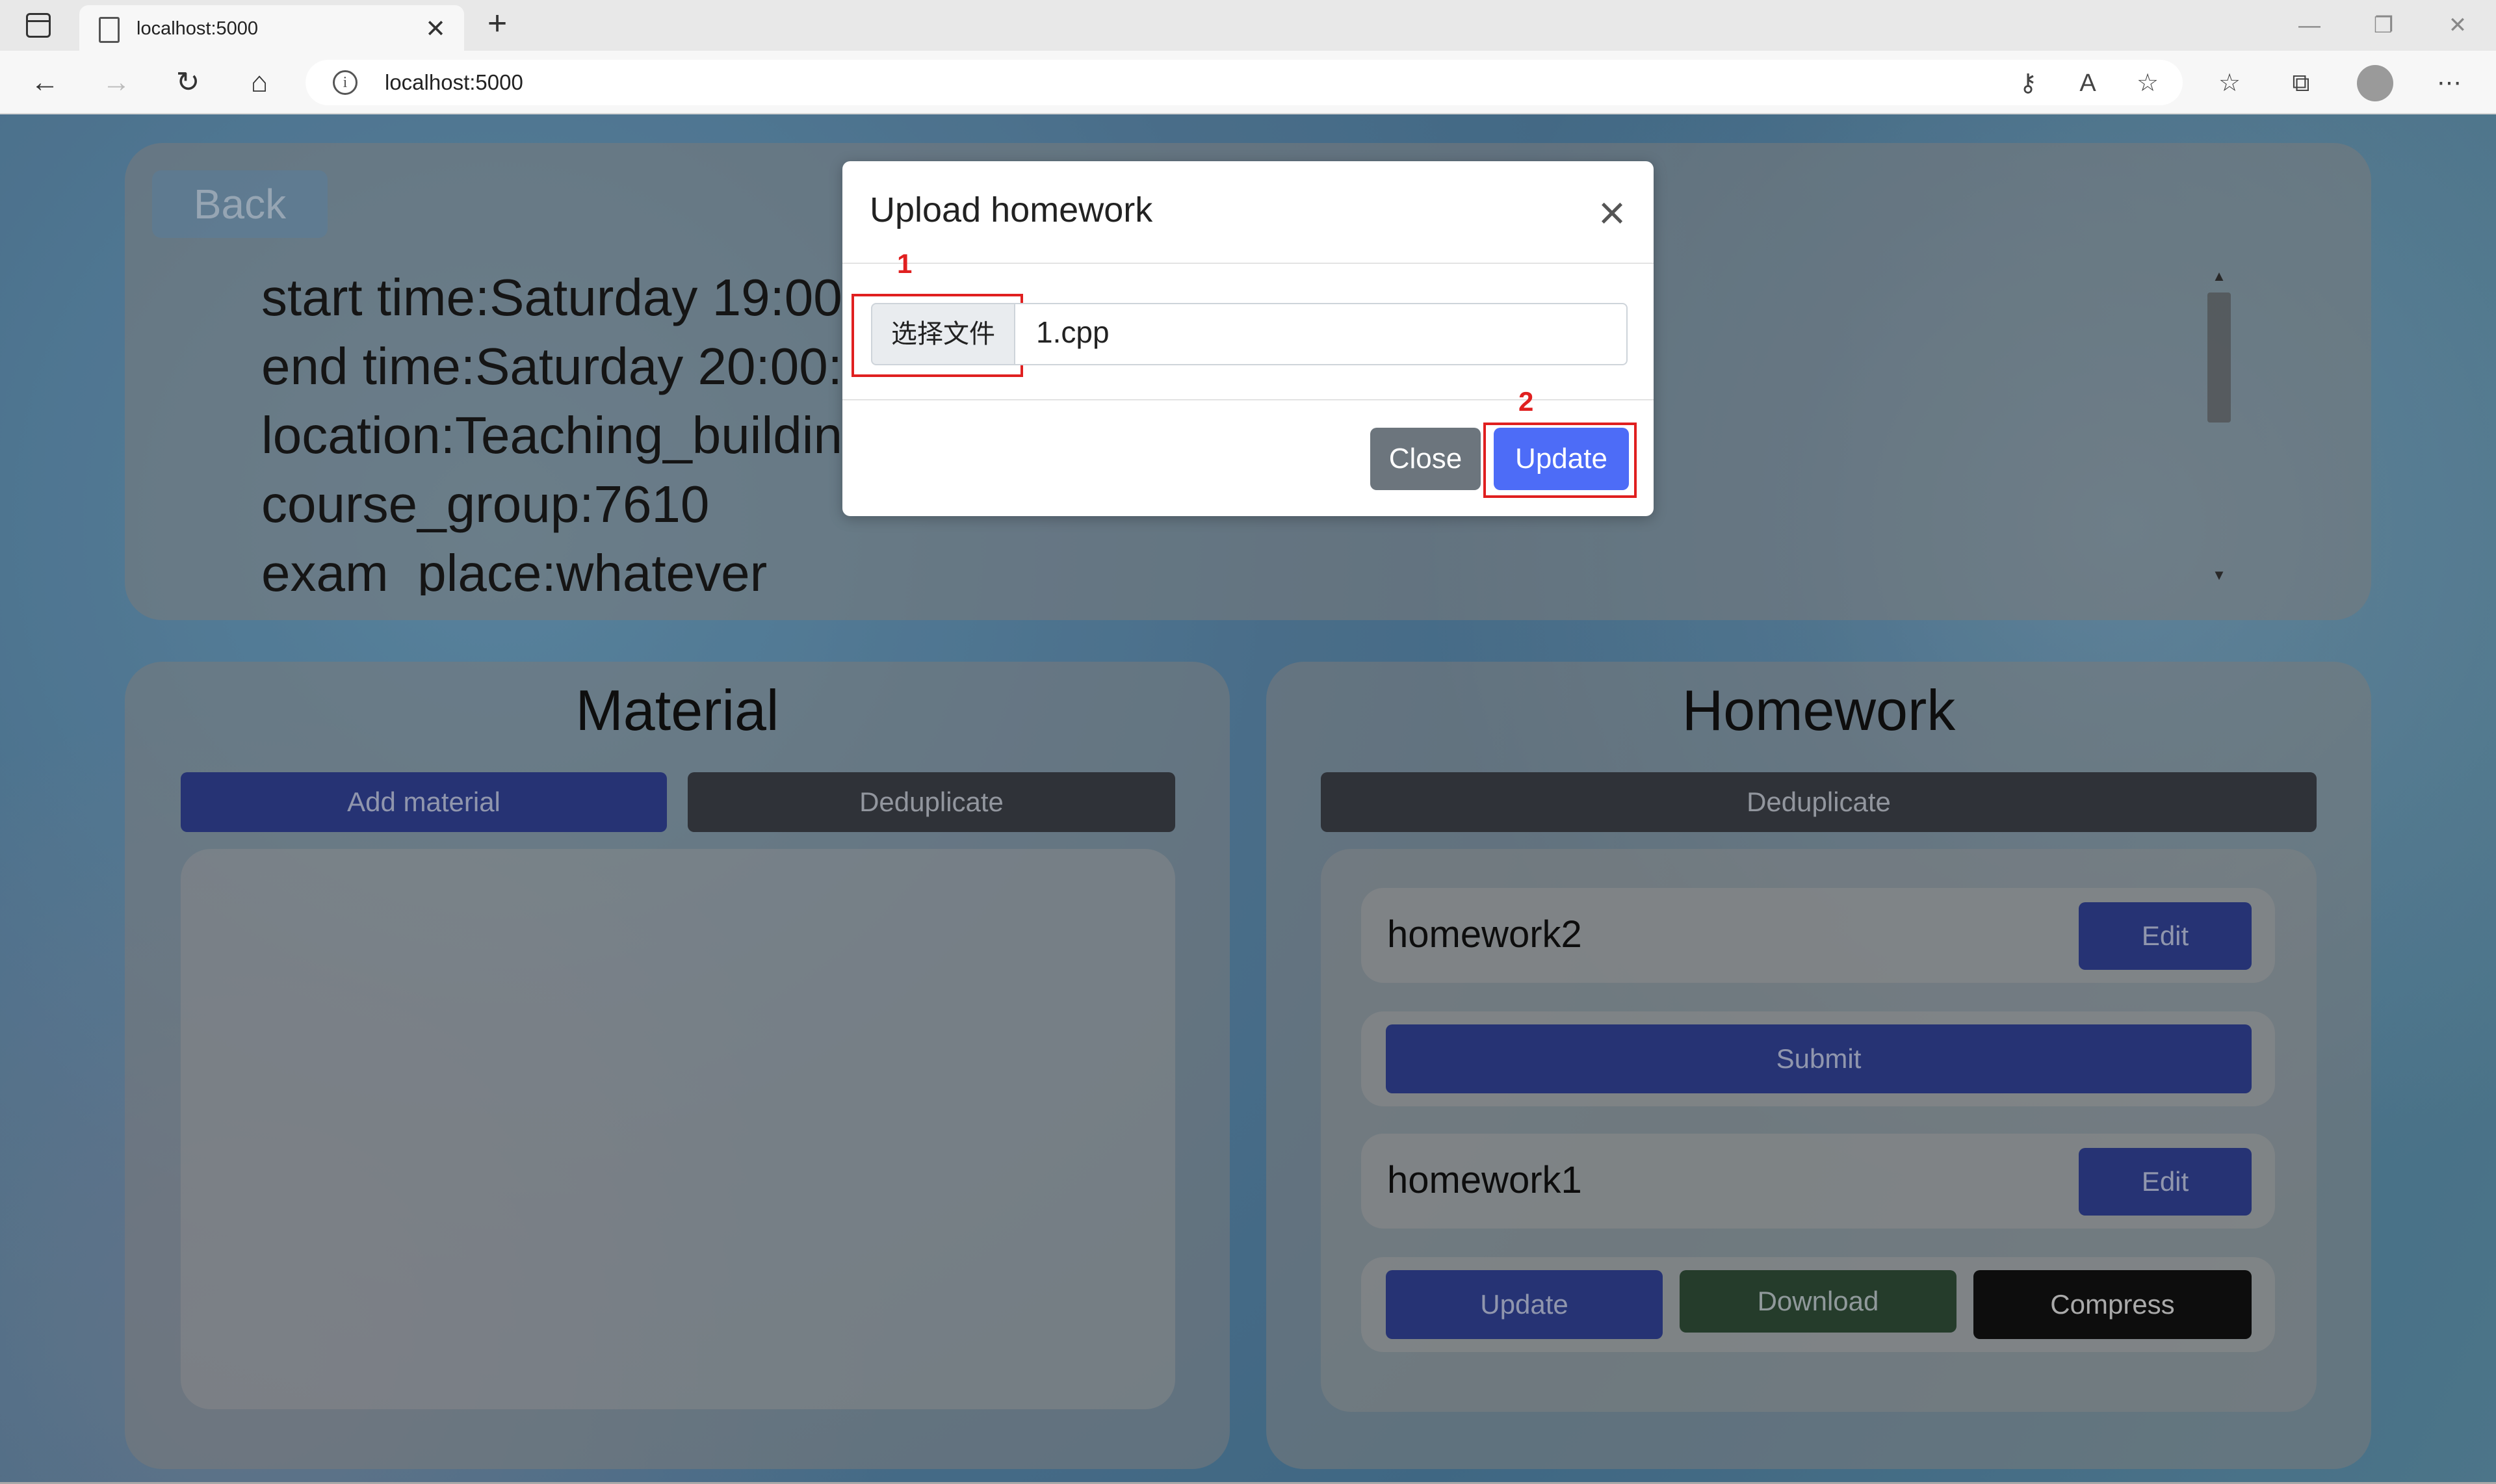 This screenshot has height=1484, width=2496. Describe the element at coordinates (905, 264) in the screenshot. I see `annotation-label-1: 1` at that location.